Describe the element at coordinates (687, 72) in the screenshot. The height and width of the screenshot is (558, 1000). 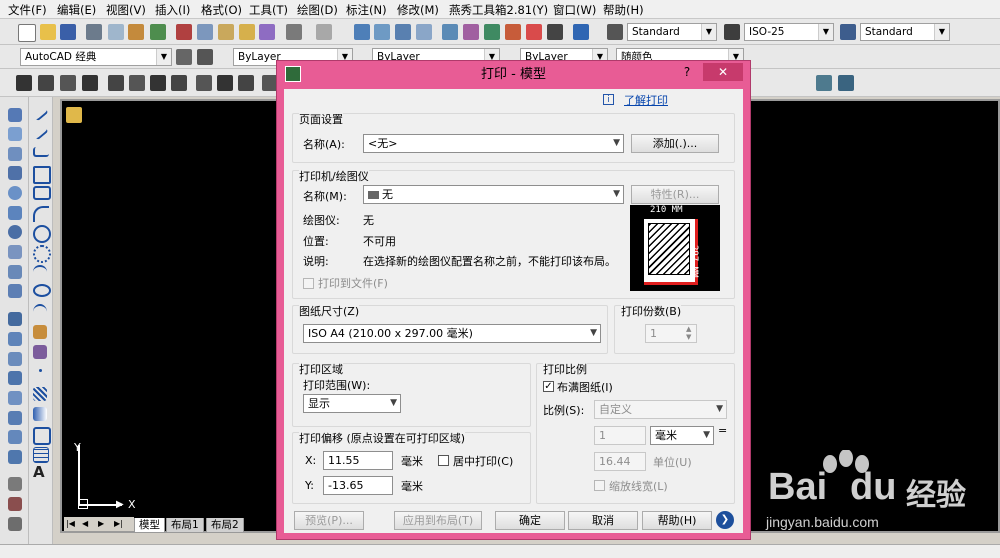
I see `help-title-button: ?` at that location.